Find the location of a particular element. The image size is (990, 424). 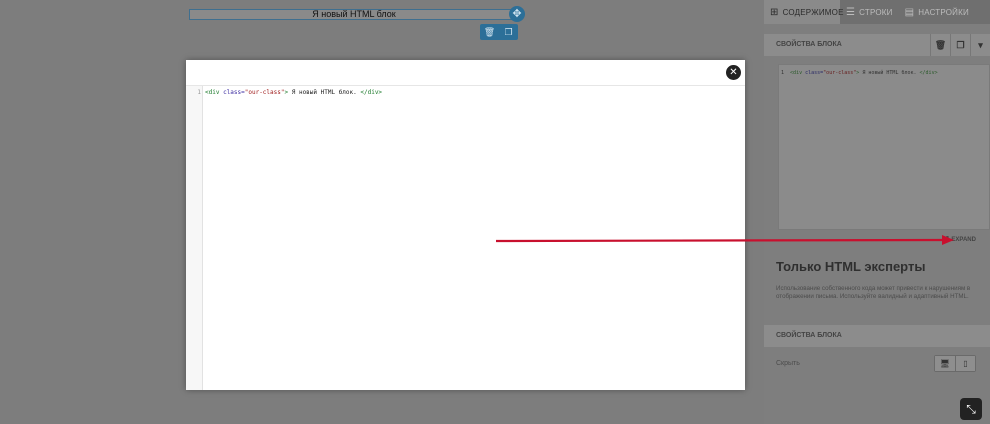

tab-label: СТРОКИ is located at coordinates (876, 12).